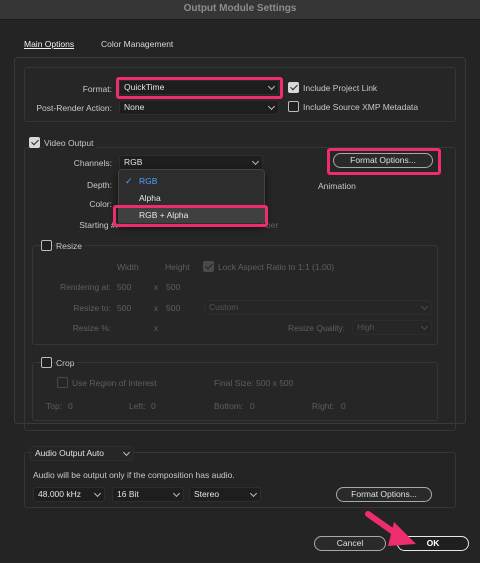 The width and height of the screenshot is (480, 563). I want to click on rendering-x: x, so click(156, 287).